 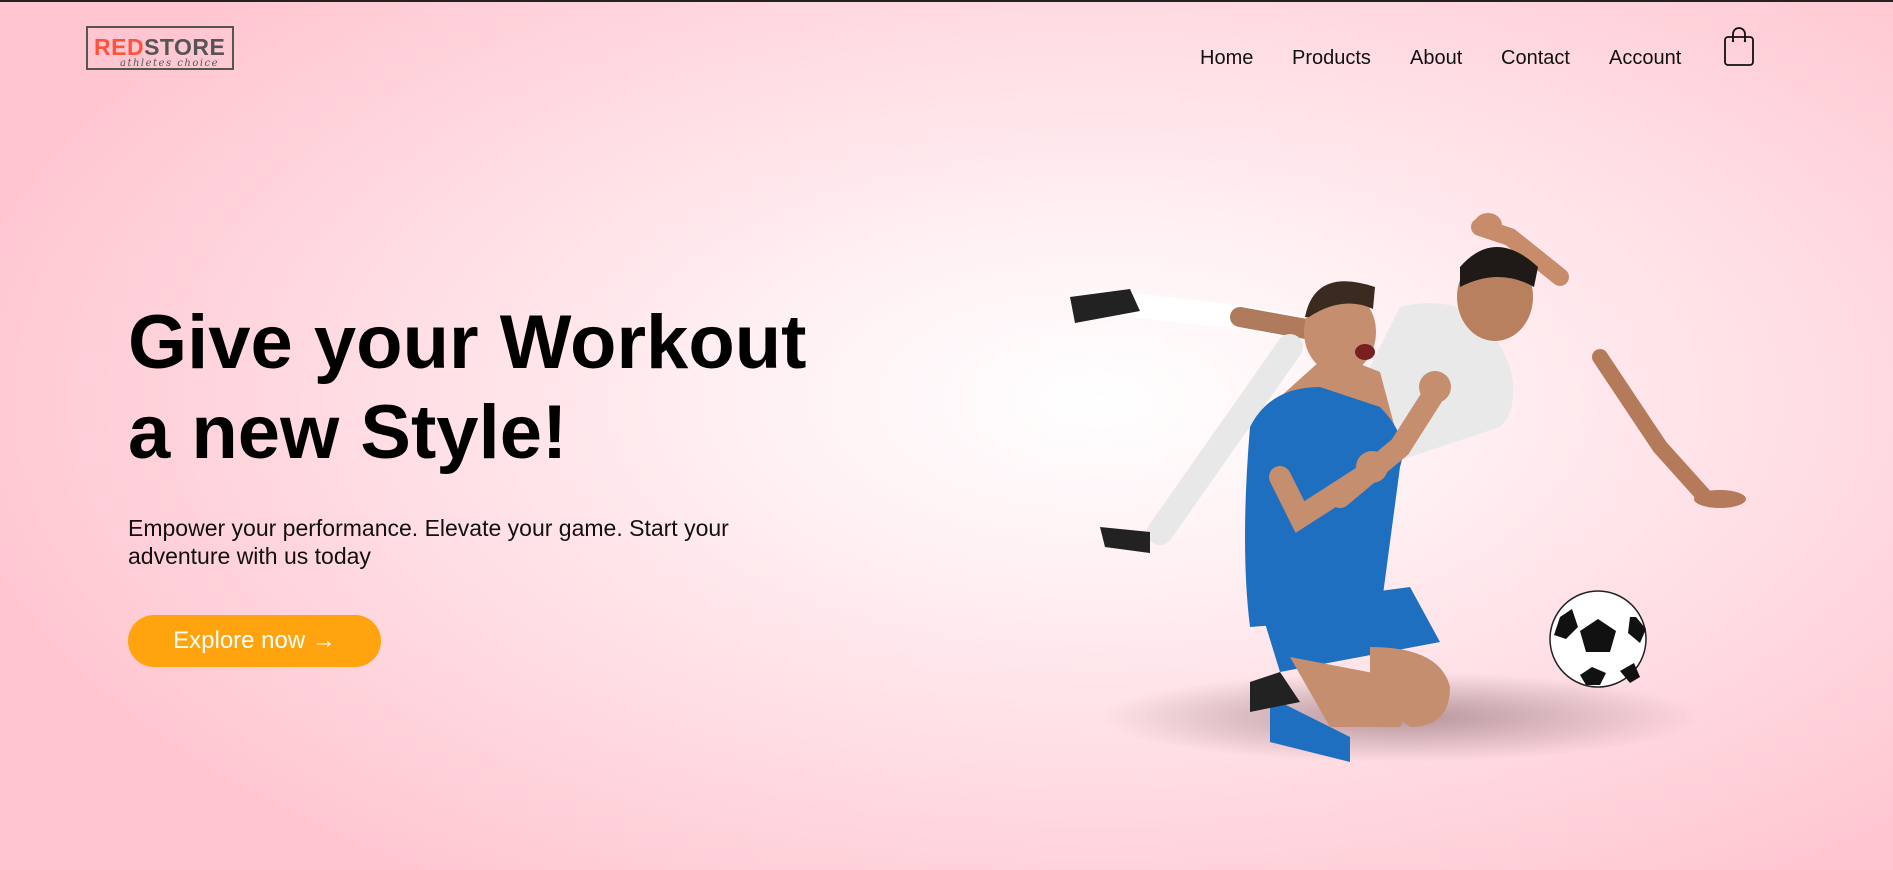 What do you see at coordinates (170, 63) in the screenshot?
I see `logo-tagline: athletes choice` at bounding box center [170, 63].